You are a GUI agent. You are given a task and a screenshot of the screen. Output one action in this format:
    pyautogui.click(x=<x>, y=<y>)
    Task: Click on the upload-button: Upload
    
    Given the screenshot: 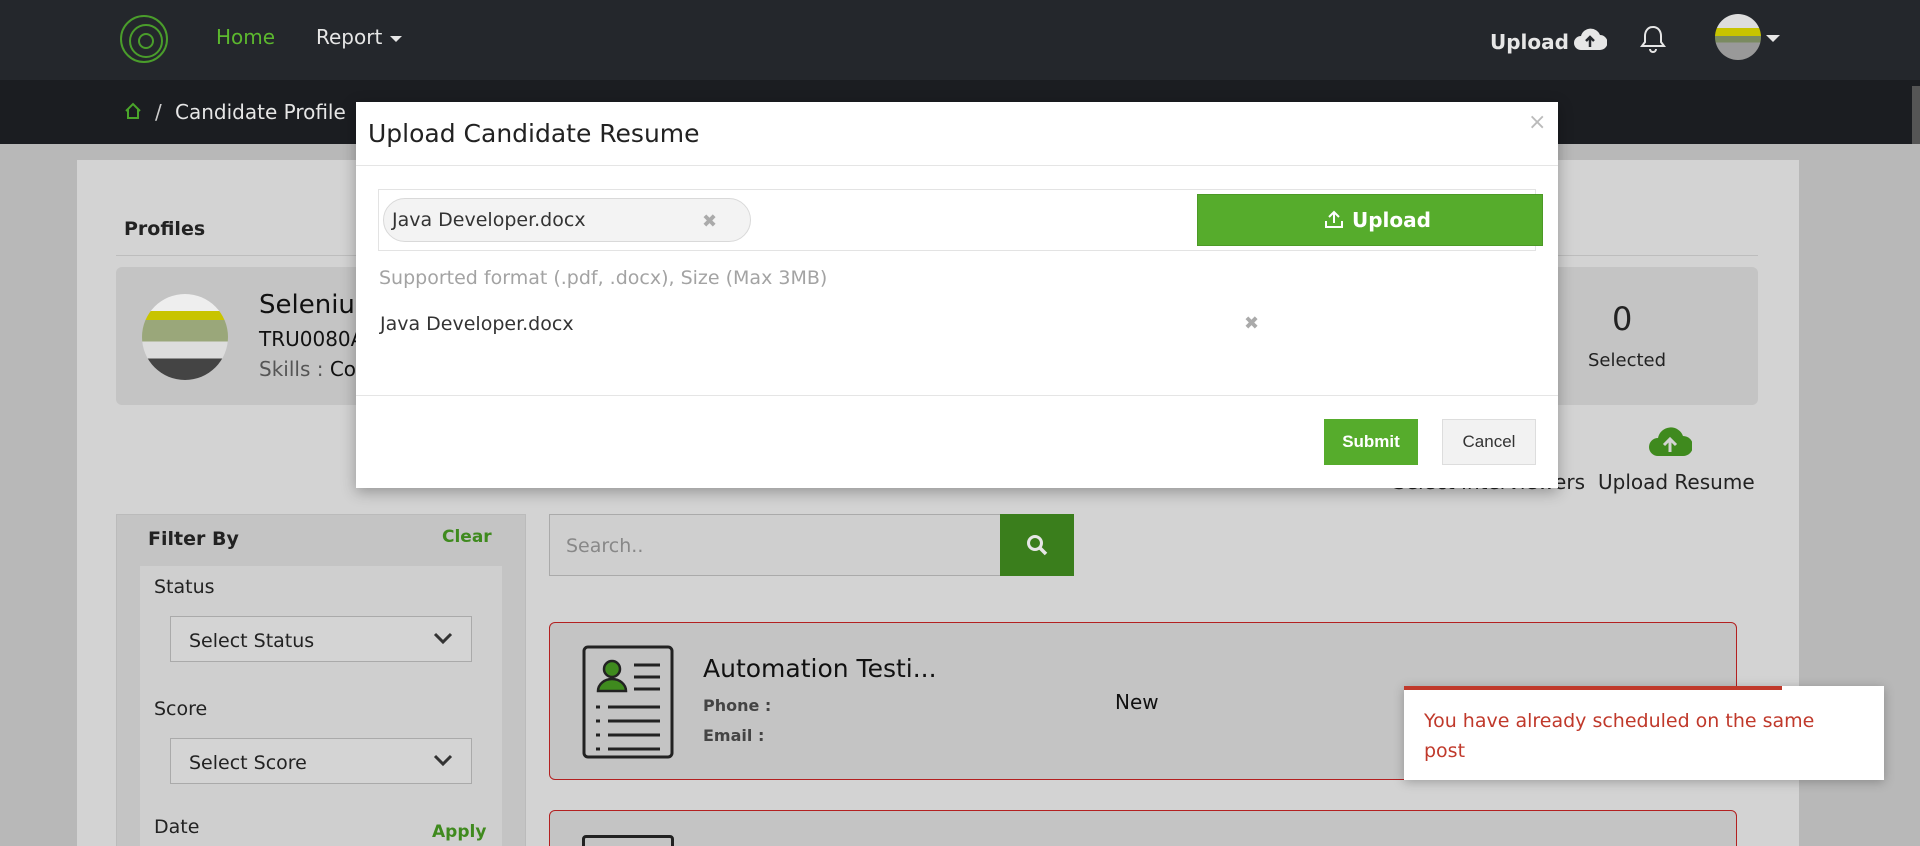 What is the action you would take?
    pyautogui.click(x=1370, y=220)
    